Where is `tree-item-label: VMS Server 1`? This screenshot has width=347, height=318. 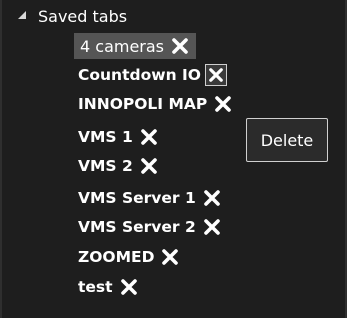
tree-item-label: VMS Server 1 is located at coordinates (137, 198).